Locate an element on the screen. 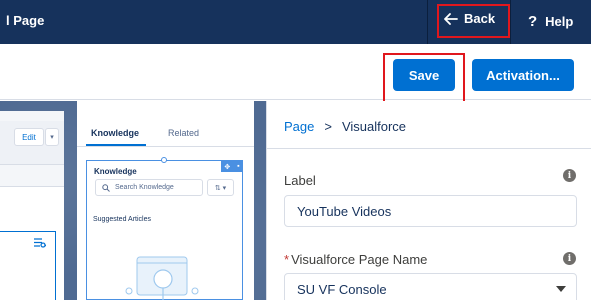  search-icon is located at coordinates (106, 187).